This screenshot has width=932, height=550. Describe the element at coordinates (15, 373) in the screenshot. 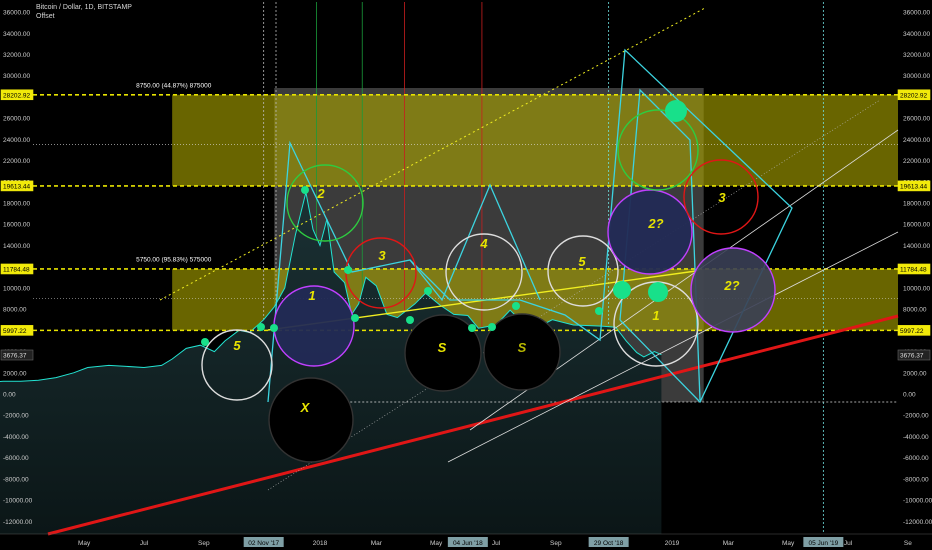

I see `y-tick-left-7: 2000.00` at that location.